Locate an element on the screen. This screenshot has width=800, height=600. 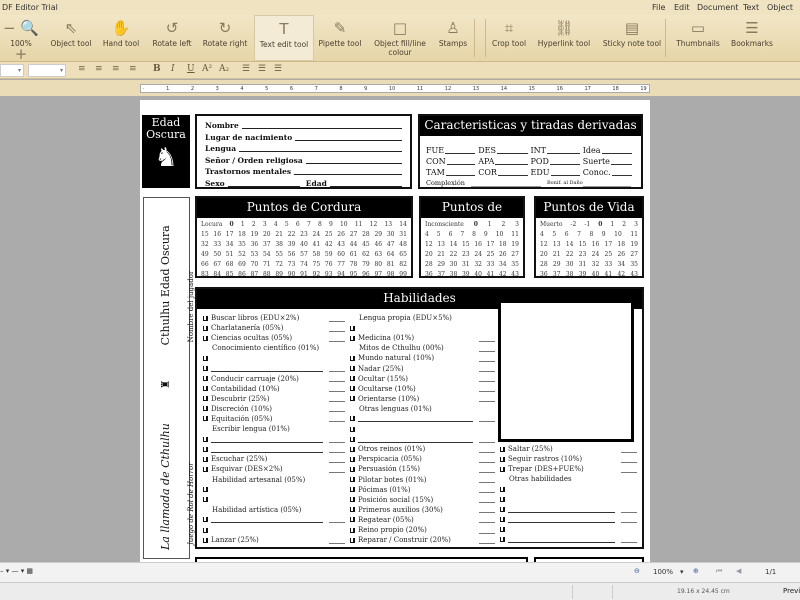
horizontal-ruler: · 1 2 3 4 5 6 7 8 9 10 11 12 13 14 15 16 17 18 19 is located at coordinates (395, 88).